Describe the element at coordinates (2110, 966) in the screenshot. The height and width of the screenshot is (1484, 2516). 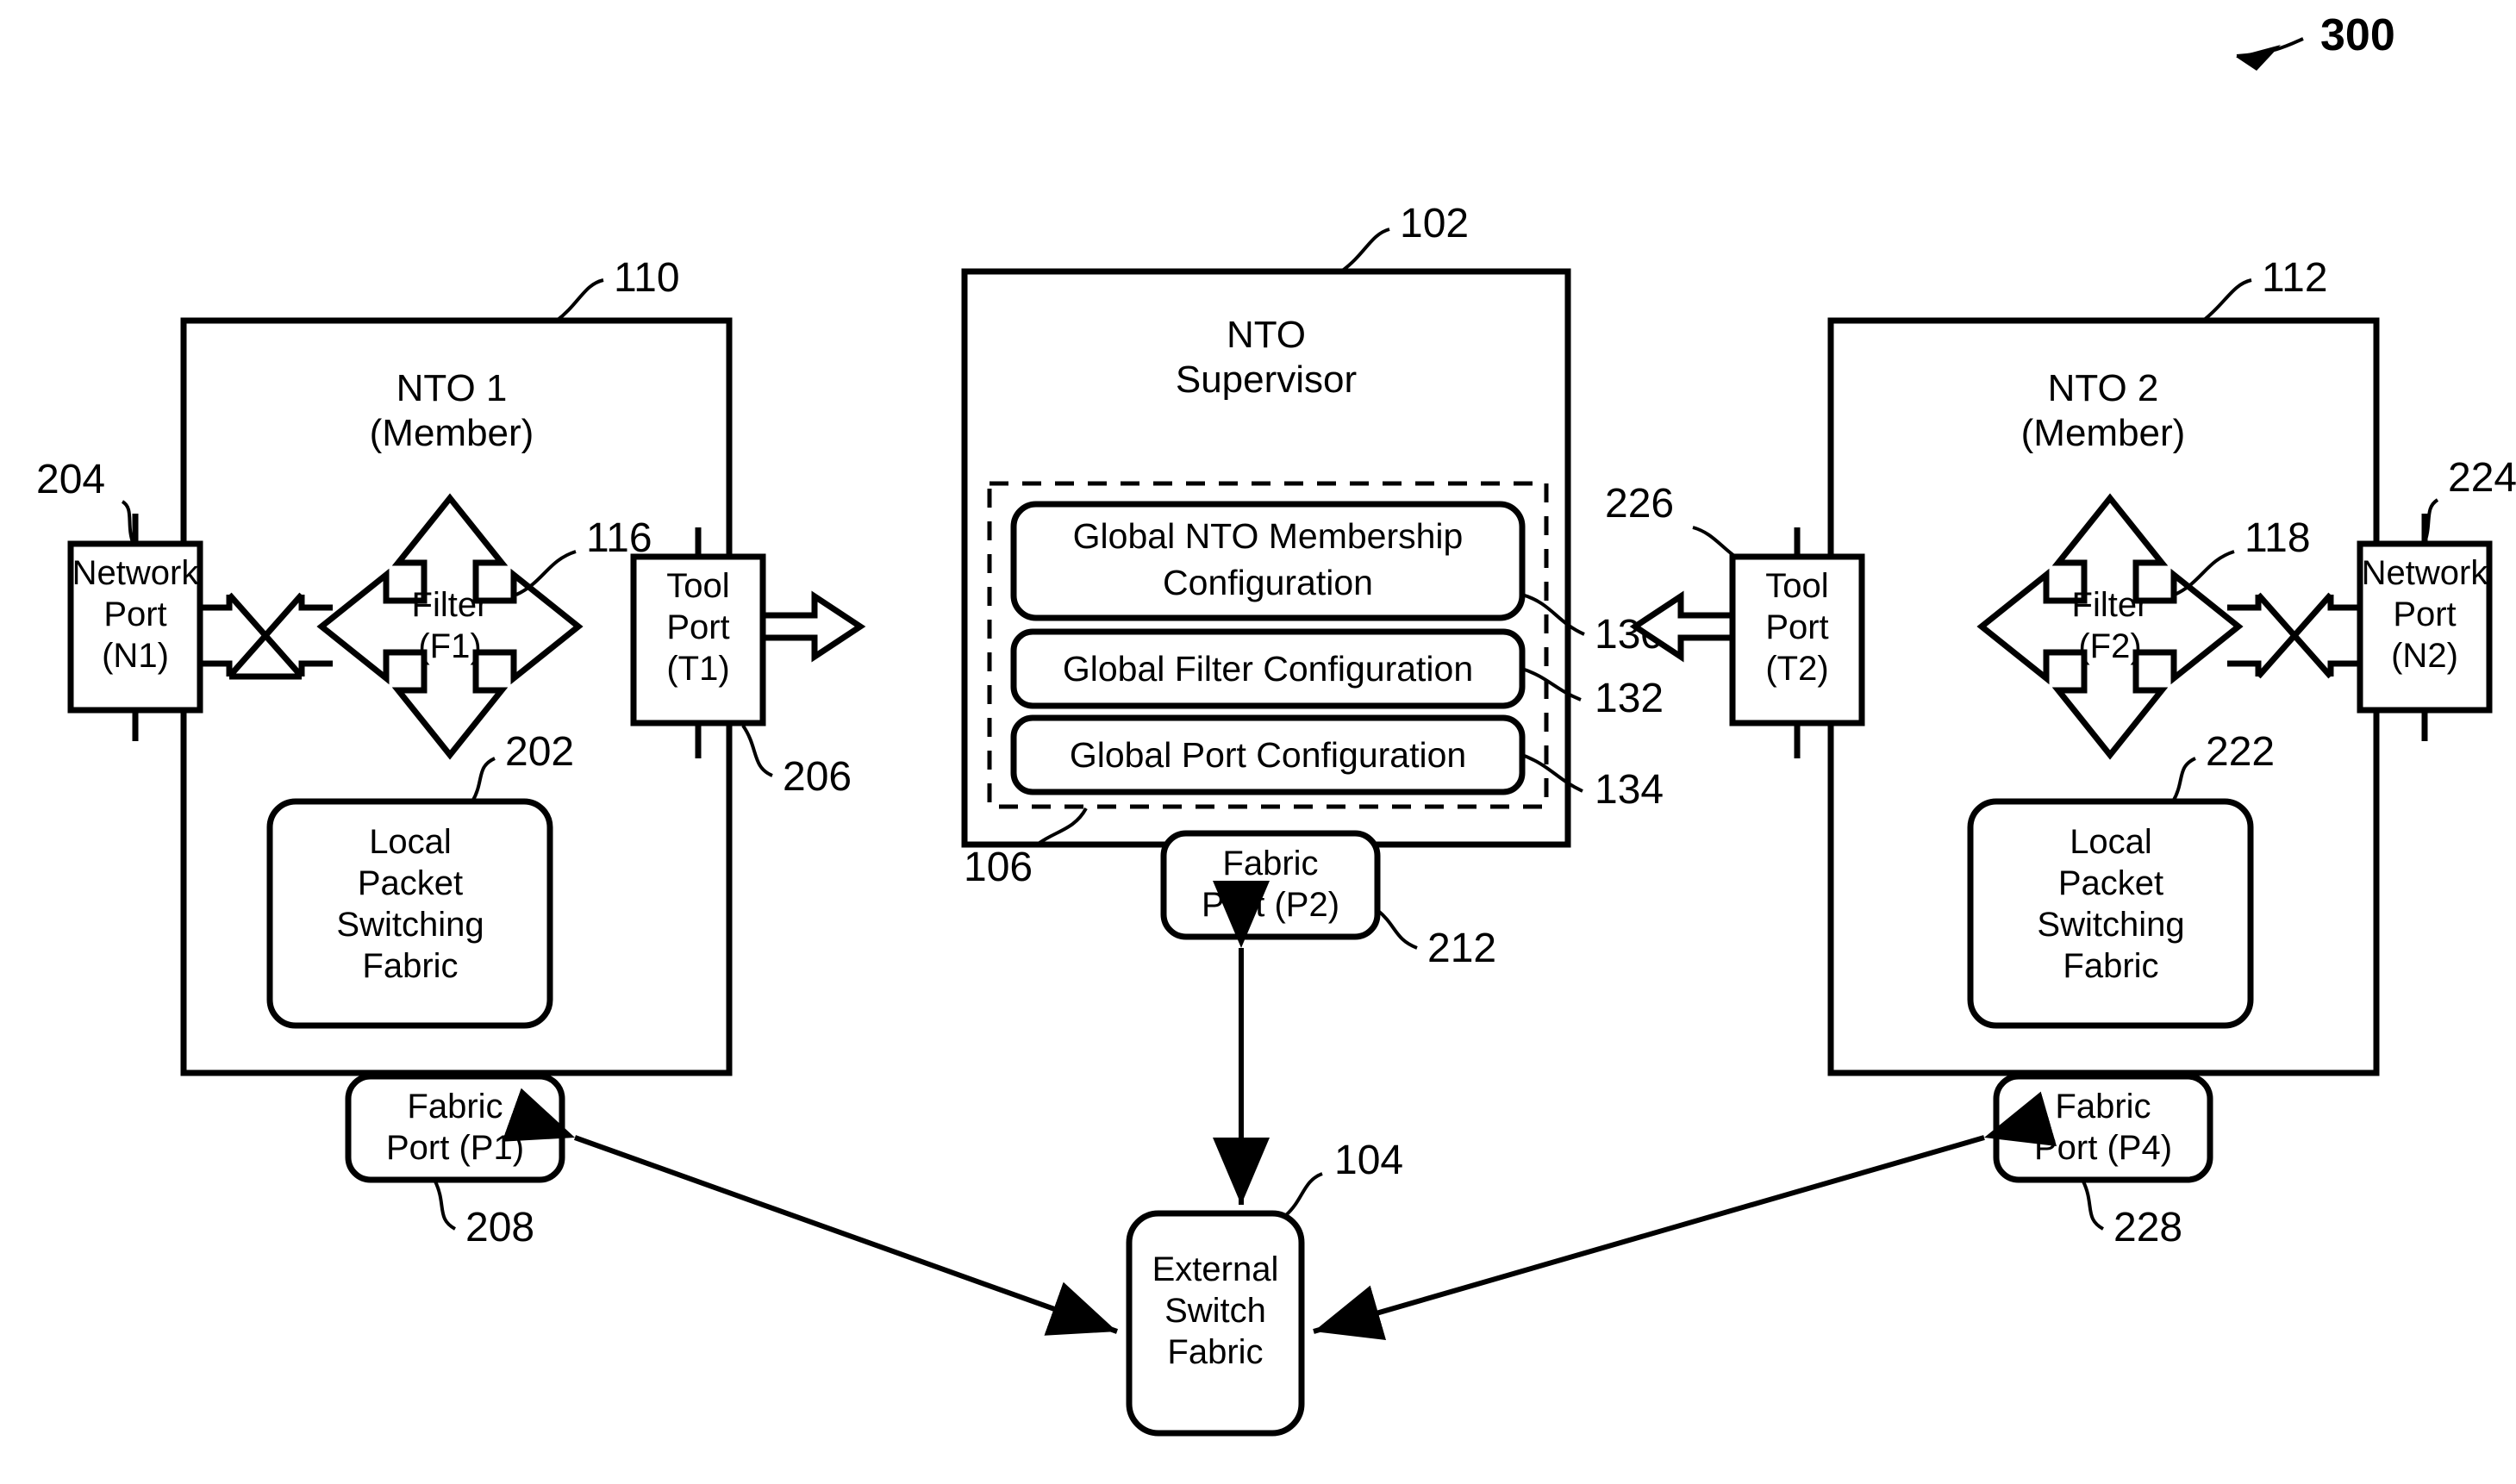
I see `nto2-local-fabric-line4: Fabric` at that location.